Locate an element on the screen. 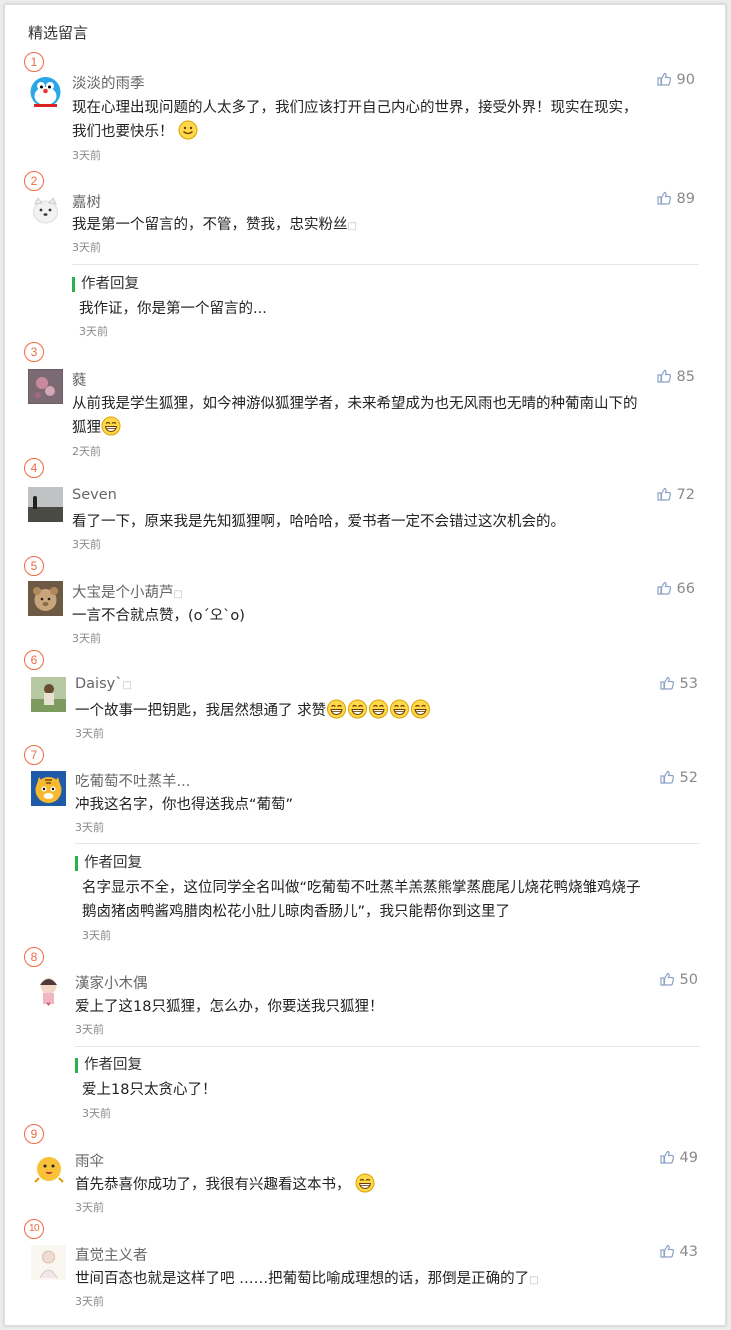 The image size is (731, 1330). nickname: 漢家小木偶 is located at coordinates (111, 984).